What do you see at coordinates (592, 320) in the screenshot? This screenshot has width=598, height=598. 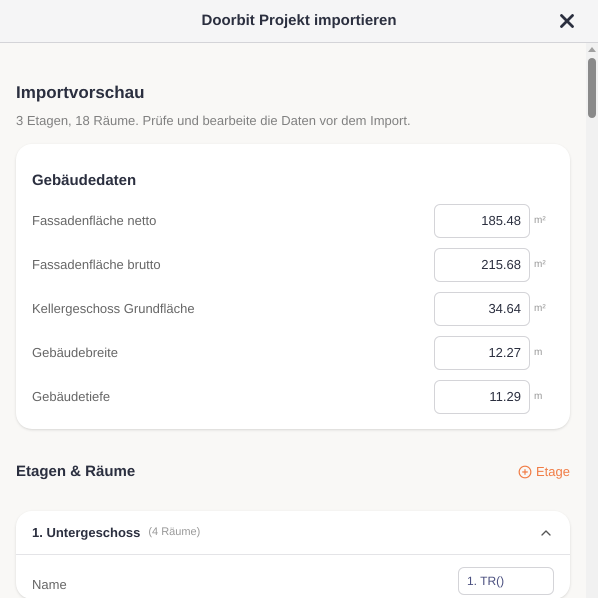 I see `scrollbar` at bounding box center [592, 320].